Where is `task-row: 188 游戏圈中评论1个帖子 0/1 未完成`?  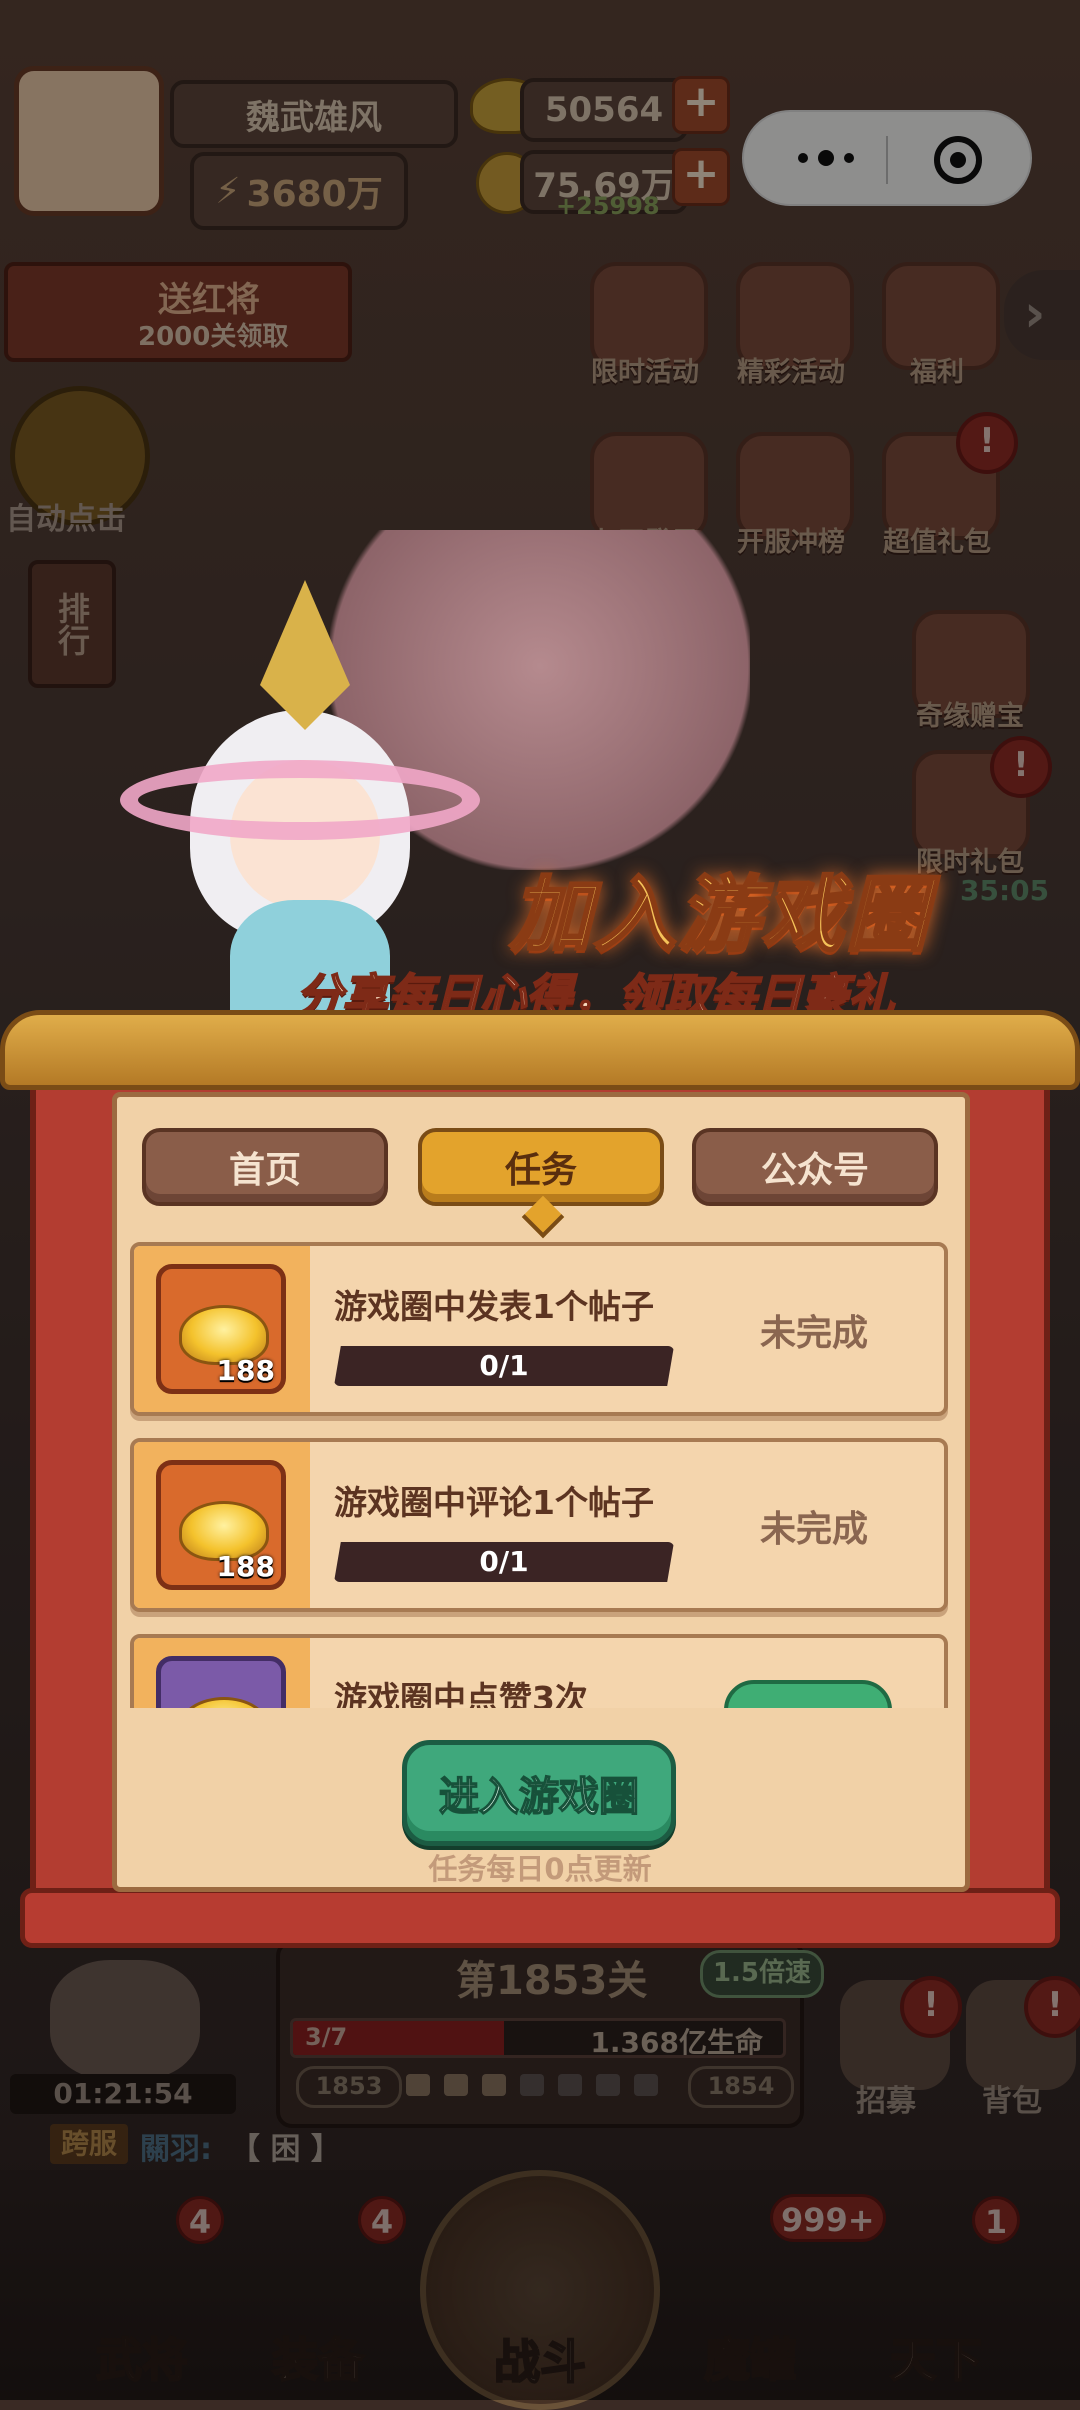 task-row: 188 游戏圈中评论1个帖子 0/1 未完成 is located at coordinates (539, 1525).